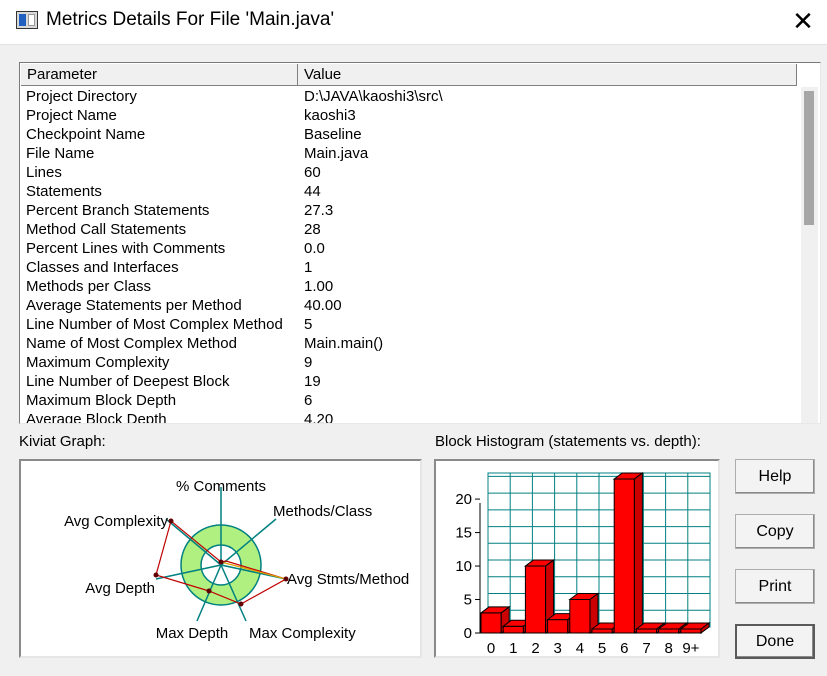  I want to click on histogram-x-tick-label: 7, so click(646, 648).